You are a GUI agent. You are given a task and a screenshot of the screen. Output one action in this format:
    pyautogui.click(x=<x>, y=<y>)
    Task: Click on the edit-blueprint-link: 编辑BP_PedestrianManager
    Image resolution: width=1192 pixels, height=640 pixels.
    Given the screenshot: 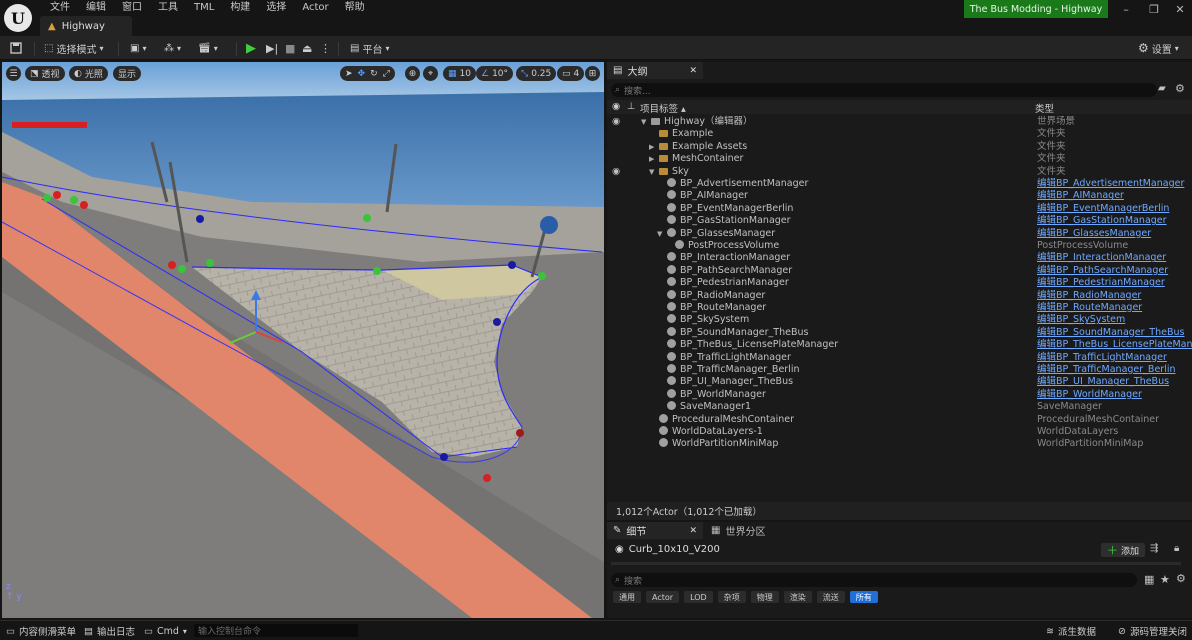 What is the action you would take?
    pyautogui.click(x=1101, y=283)
    